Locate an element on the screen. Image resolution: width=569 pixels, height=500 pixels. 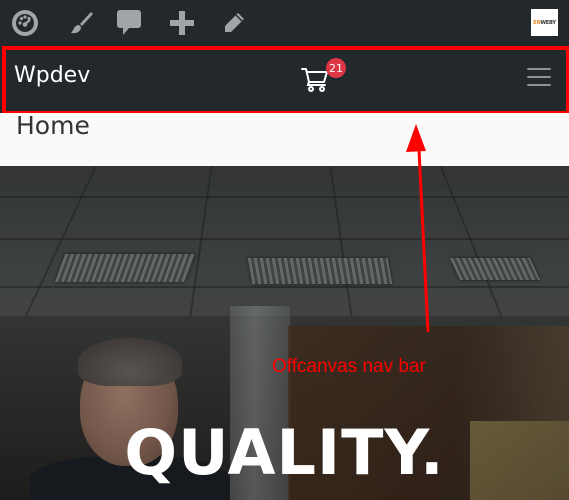
avatar-text: WEBY is located at coordinates (548, 22).